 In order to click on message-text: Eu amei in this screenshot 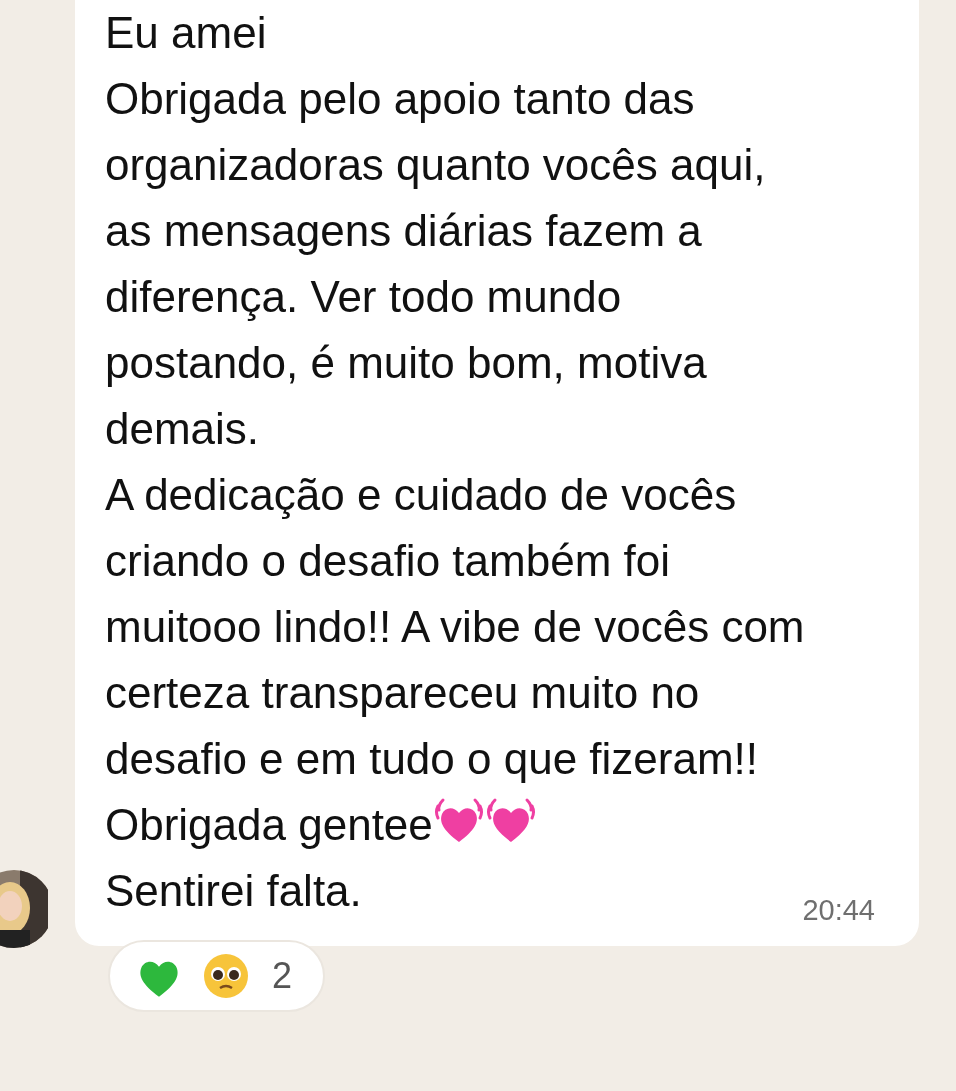, I will do `click(186, 33)`.